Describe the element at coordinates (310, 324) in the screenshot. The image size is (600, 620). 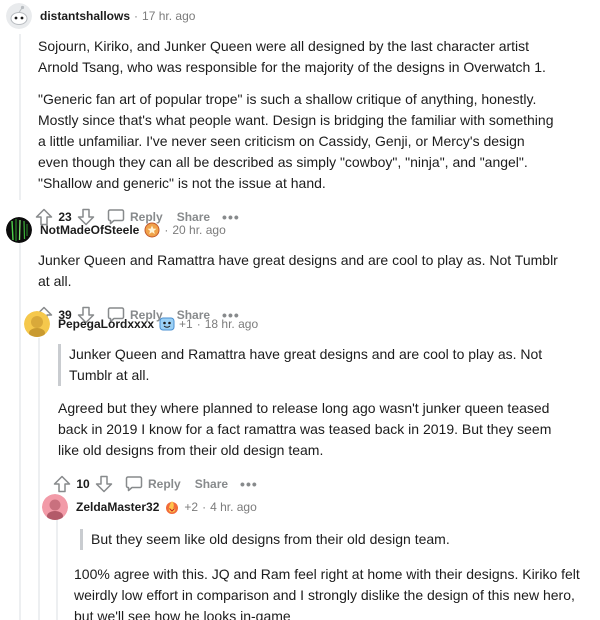
I see `comment-header: PepegaLordxxxx +1 · 18 hr. ago` at that location.